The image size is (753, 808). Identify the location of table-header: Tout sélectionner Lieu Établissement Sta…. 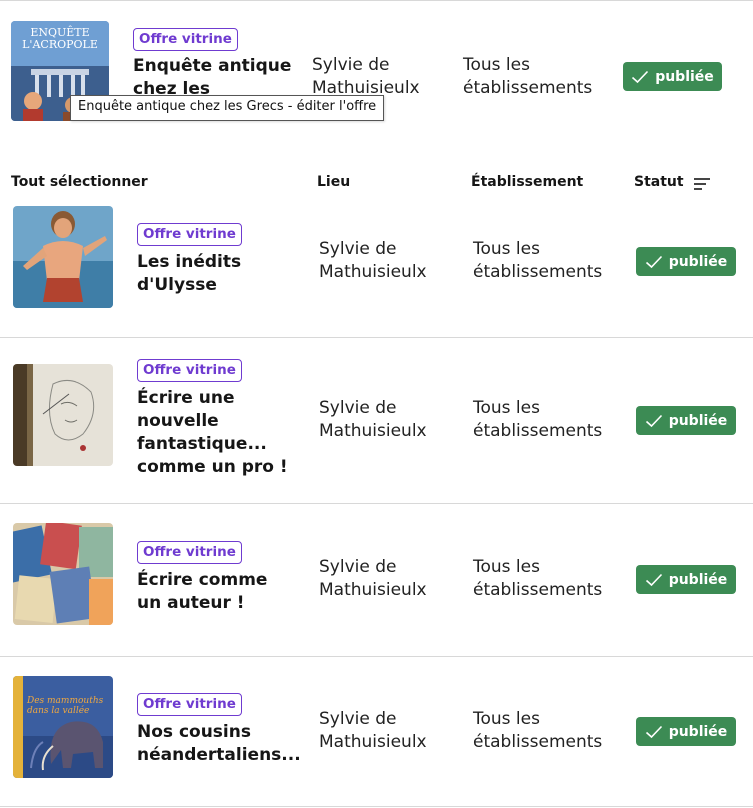
(376, 183).